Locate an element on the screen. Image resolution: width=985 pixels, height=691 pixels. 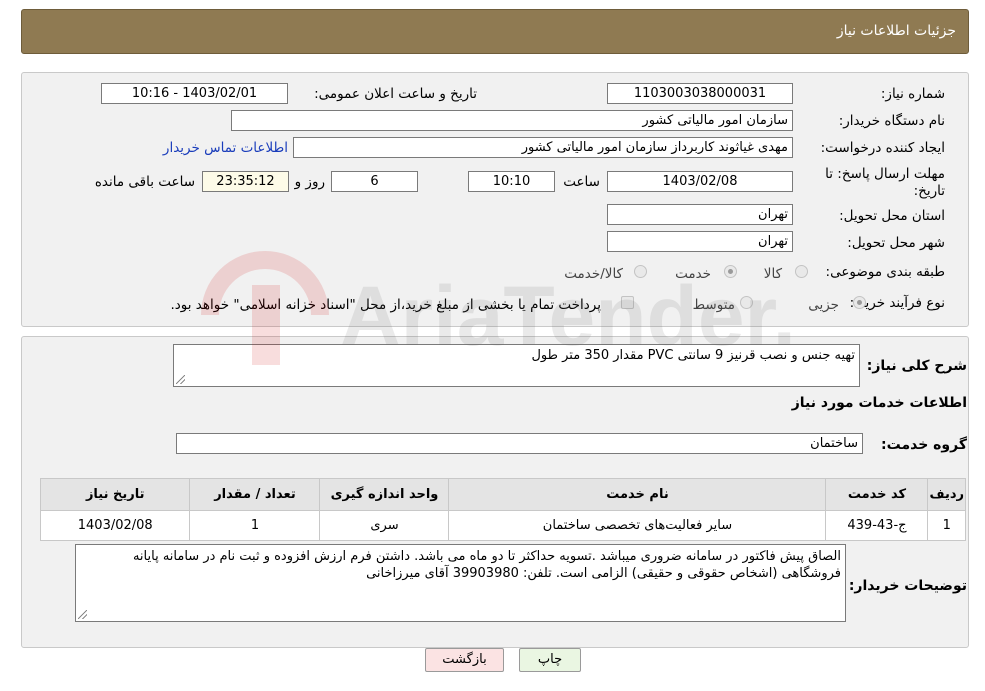
province-field: تهران is located at coordinates (700, 214).